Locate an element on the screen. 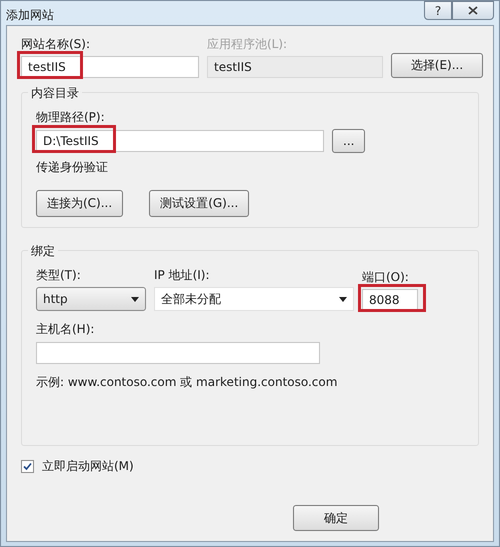 The width and height of the screenshot is (500, 547). help-button: ? is located at coordinates (438, 10).